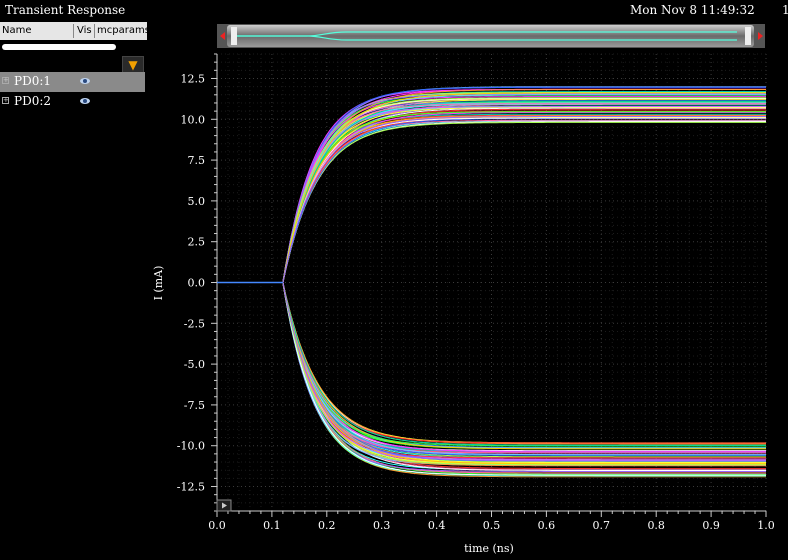 The height and width of the screenshot is (560, 788). Describe the element at coordinates (547, 525) in the screenshot. I see `x-tick-label: 0.6` at that location.